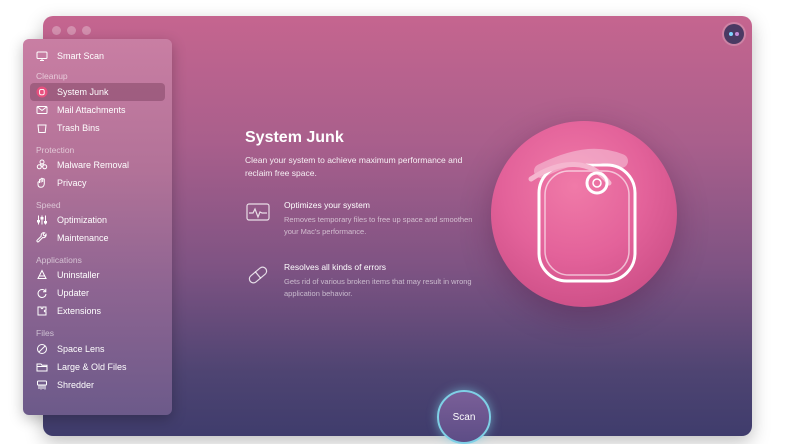 The image size is (790, 444). I want to click on scan-button: Scan, so click(464, 417).